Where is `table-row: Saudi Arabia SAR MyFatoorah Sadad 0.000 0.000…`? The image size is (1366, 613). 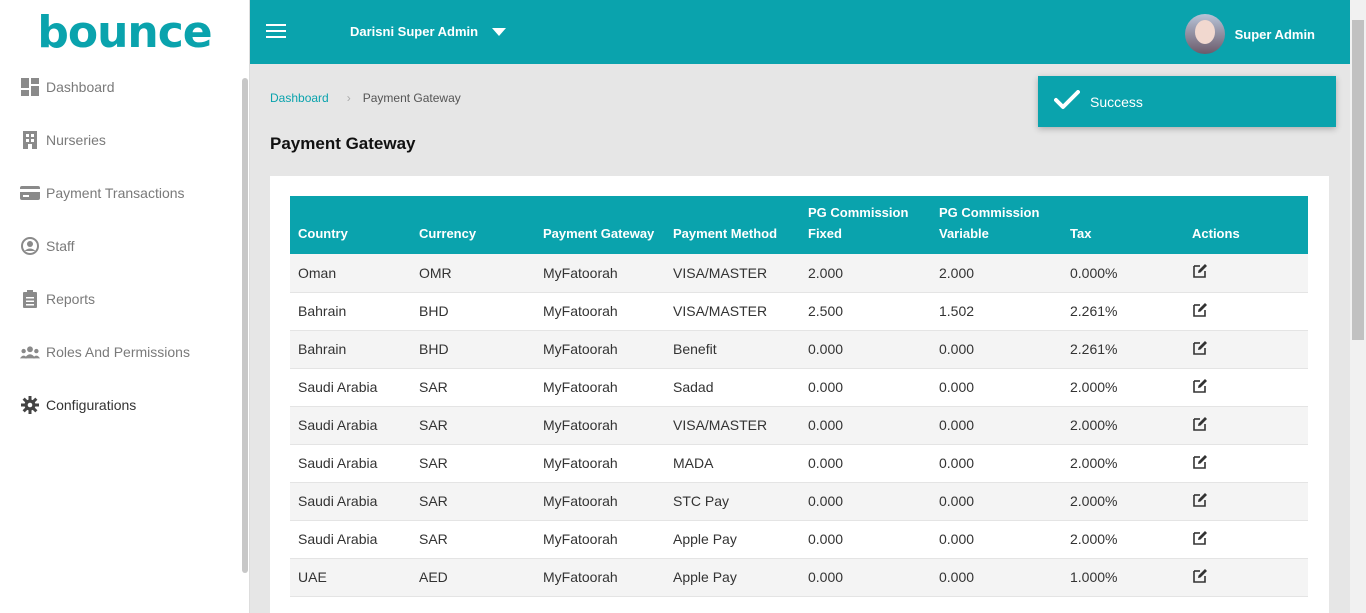 table-row: Saudi Arabia SAR MyFatoorah Sadad 0.000 0.000… is located at coordinates (799, 387).